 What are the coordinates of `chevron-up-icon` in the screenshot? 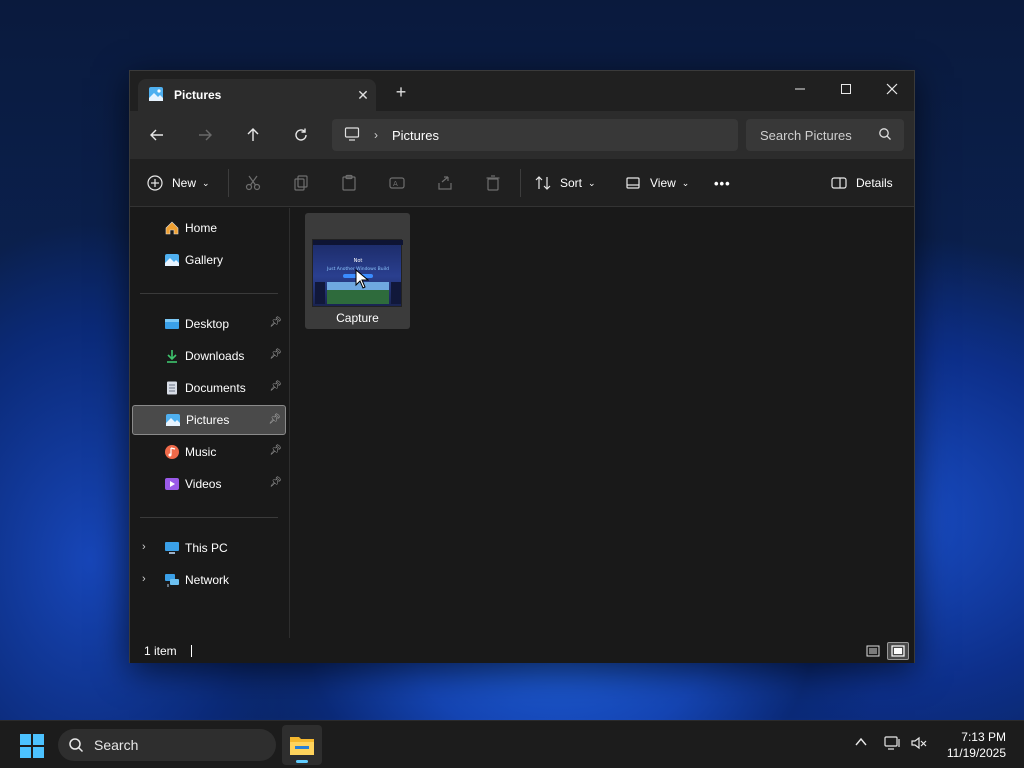 It's located at (861, 741).